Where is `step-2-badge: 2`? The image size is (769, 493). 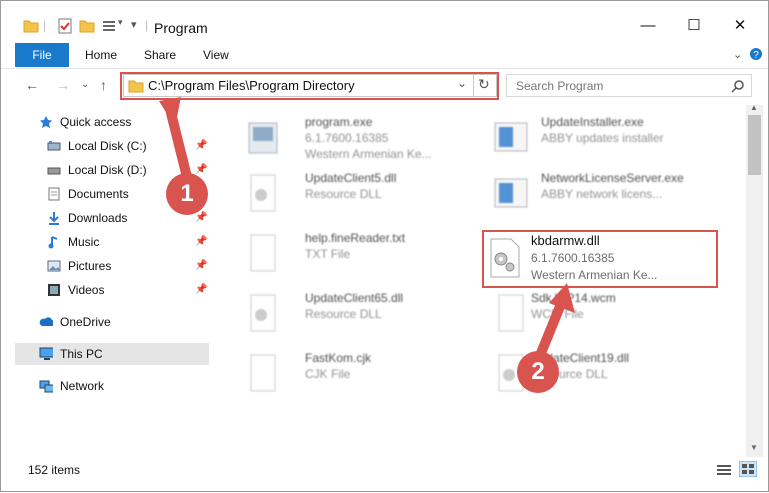 step-2-badge: 2 is located at coordinates (538, 372).